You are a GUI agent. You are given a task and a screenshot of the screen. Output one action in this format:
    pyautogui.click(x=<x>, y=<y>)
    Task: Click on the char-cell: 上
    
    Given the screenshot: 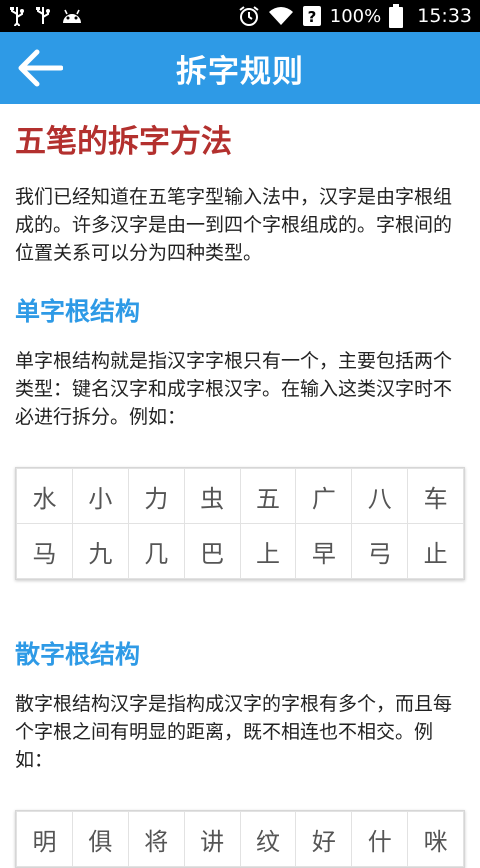 What is the action you would take?
    pyautogui.click(x=268, y=551)
    